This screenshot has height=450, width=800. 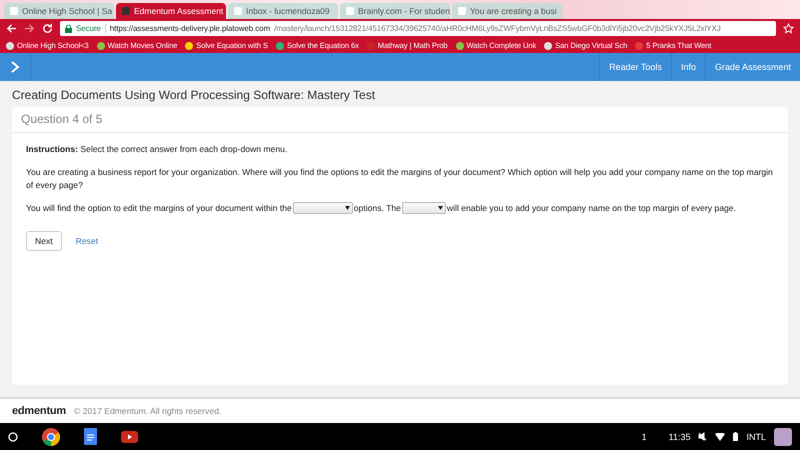 What do you see at coordinates (68, 28) in the screenshot?
I see `lock-icon` at bounding box center [68, 28].